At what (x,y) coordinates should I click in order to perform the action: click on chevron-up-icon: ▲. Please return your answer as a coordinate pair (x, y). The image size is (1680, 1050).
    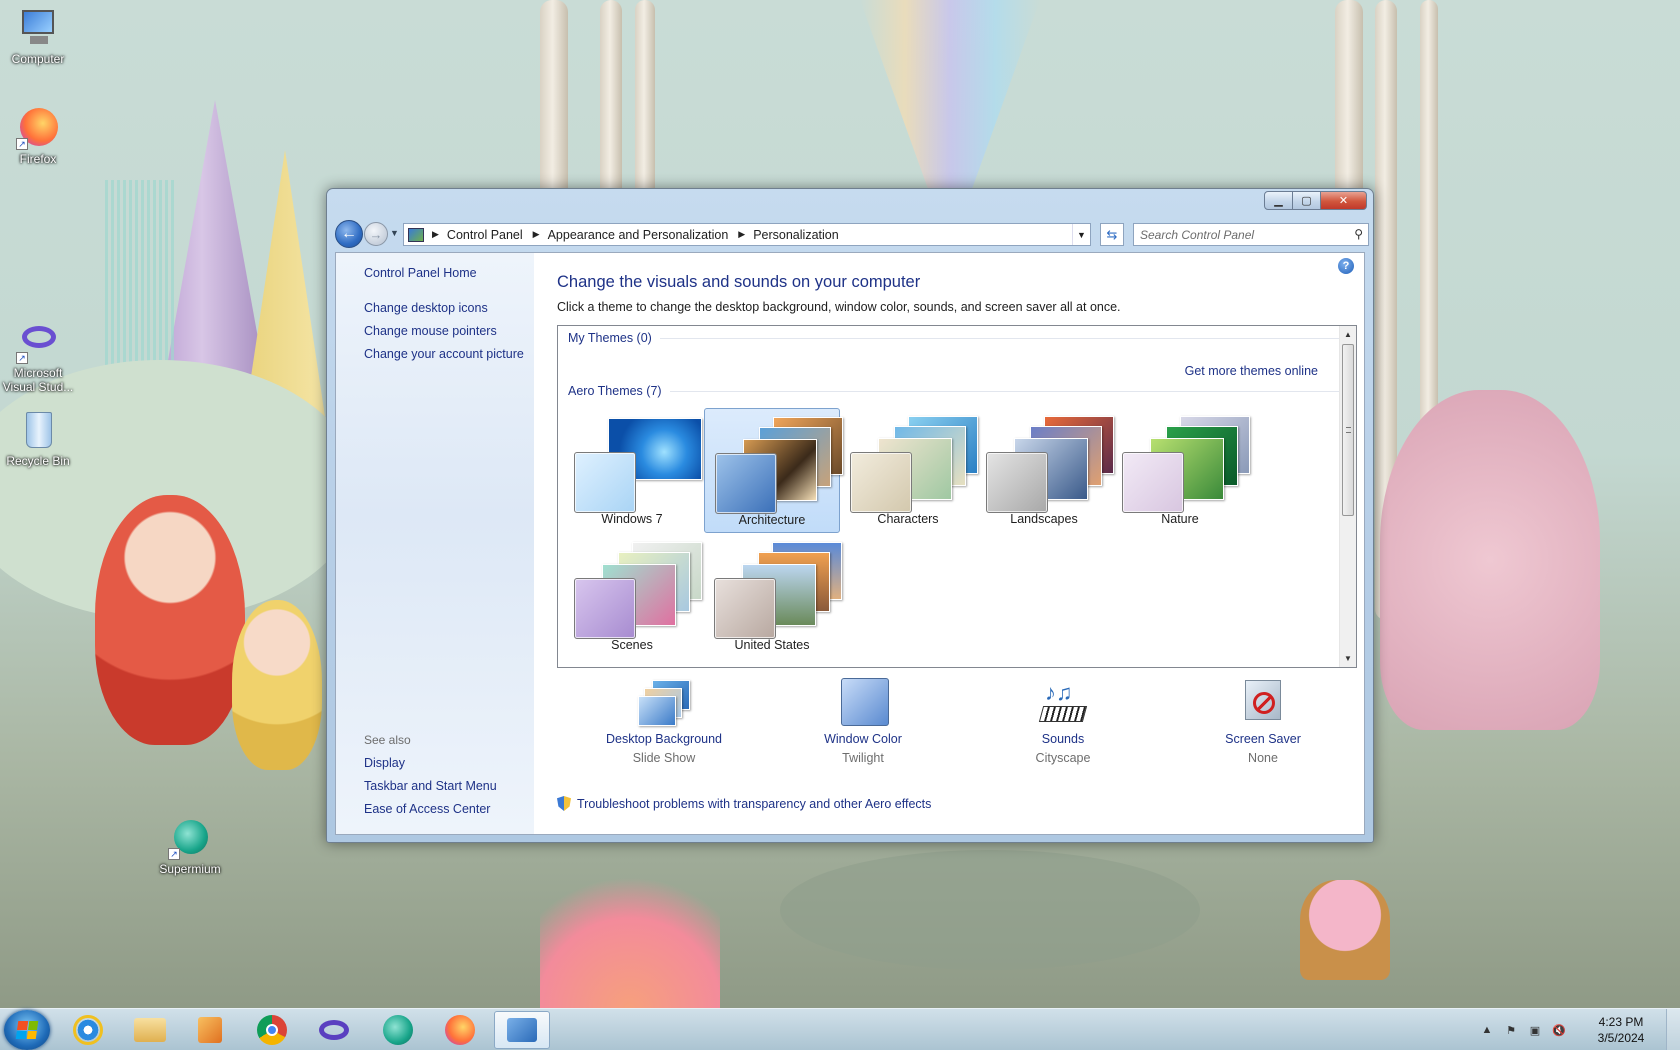
    Looking at the image, I should click on (1487, 1030).